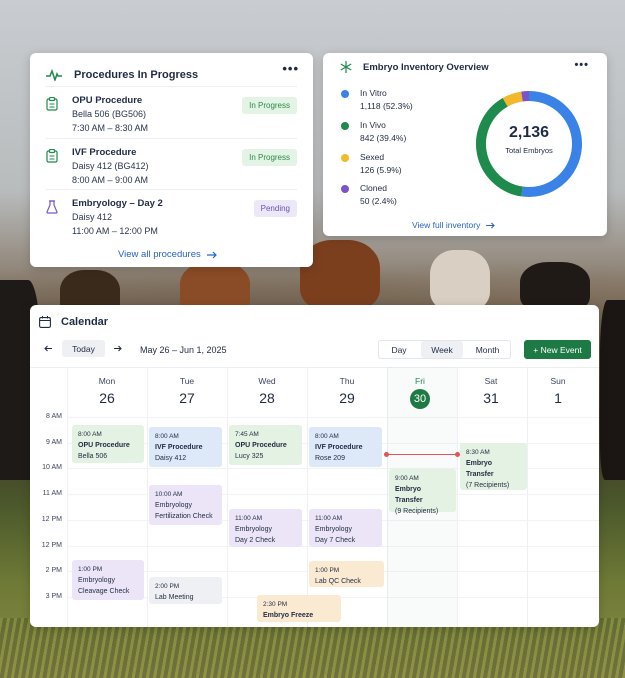 Image resolution: width=625 pixels, height=678 pixels. What do you see at coordinates (346, 67) in the screenshot?
I see `snowflake-icon` at bounding box center [346, 67].